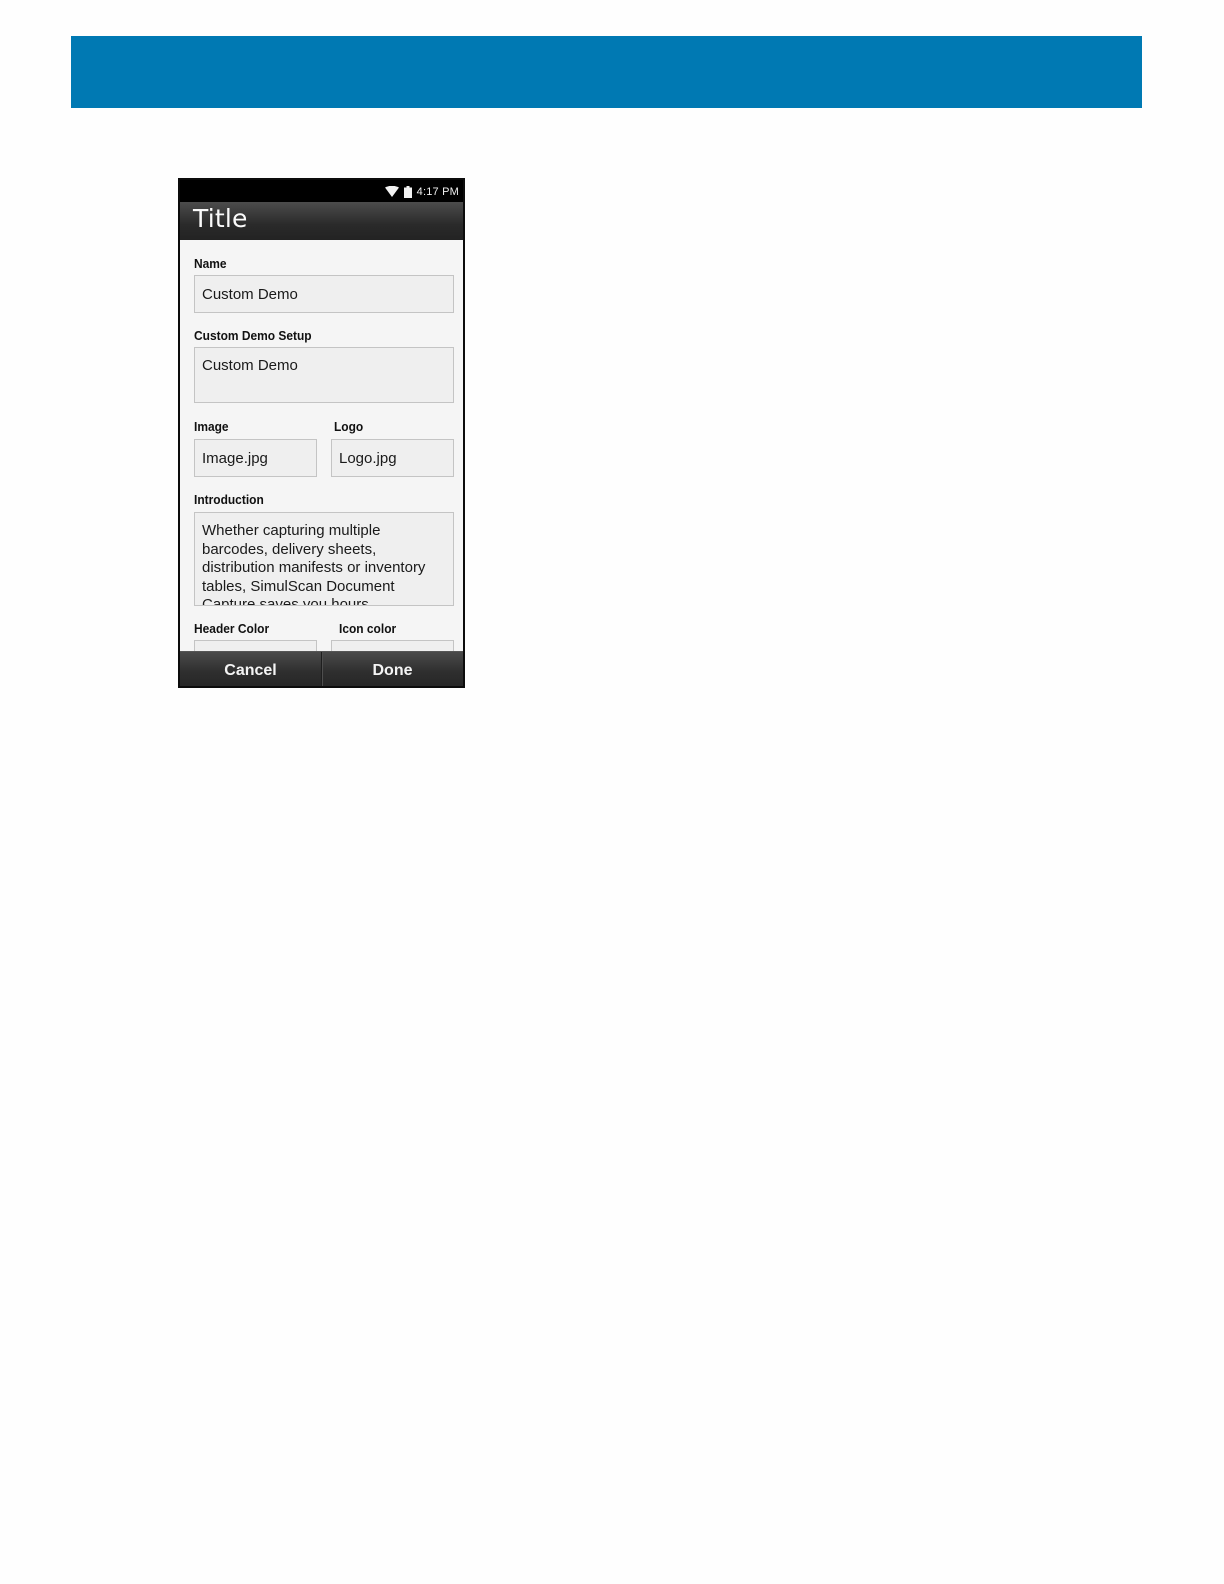 This screenshot has width=1224, height=1584. I want to click on action-bar: Title, so click(321, 221).